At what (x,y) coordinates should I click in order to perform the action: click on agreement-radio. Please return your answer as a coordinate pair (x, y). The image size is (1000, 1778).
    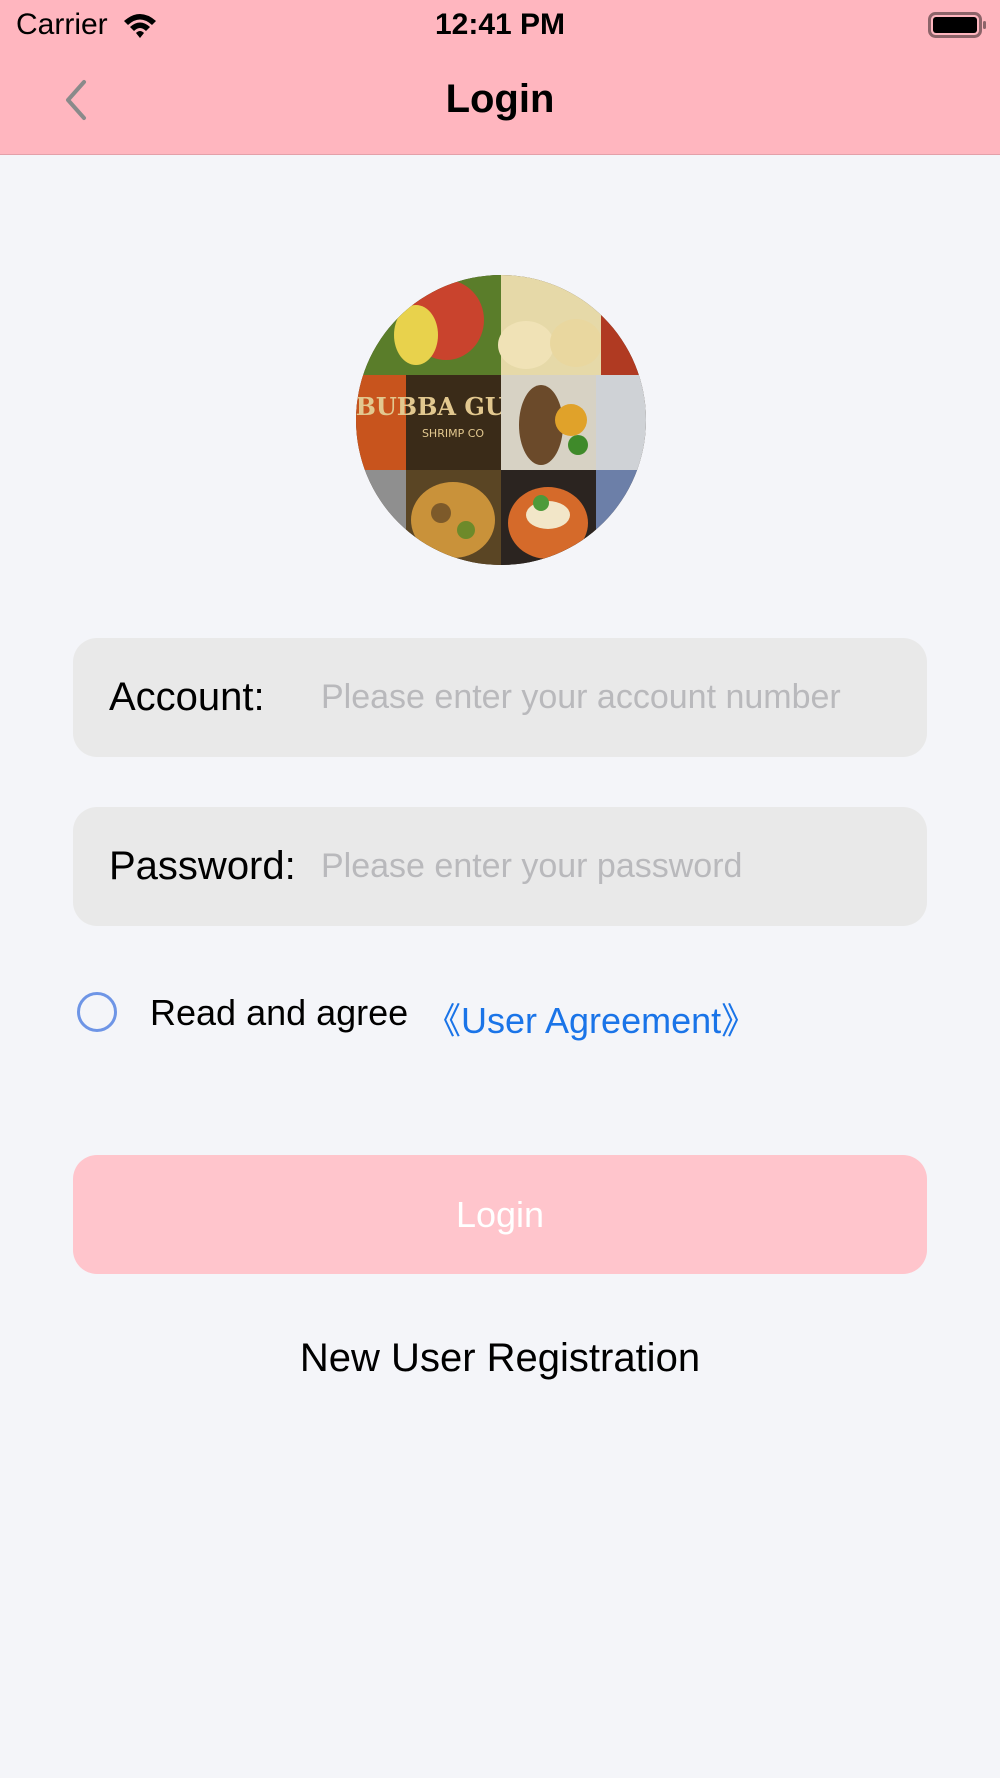
    Looking at the image, I should click on (97, 1012).